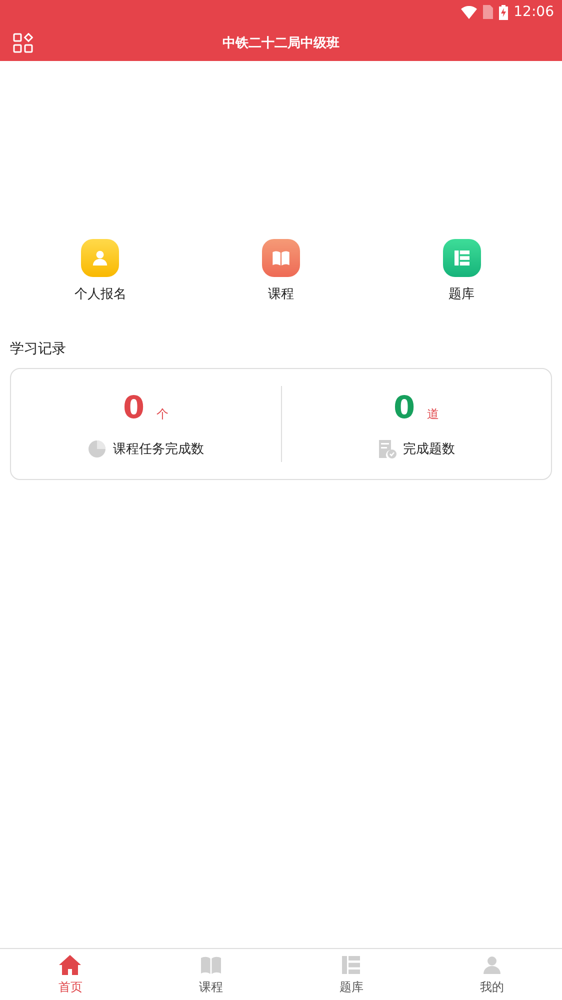 The image size is (562, 1000). Describe the element at coordinates (534, 12) in the screenshot. I see `status-time: 12:06` at that location.